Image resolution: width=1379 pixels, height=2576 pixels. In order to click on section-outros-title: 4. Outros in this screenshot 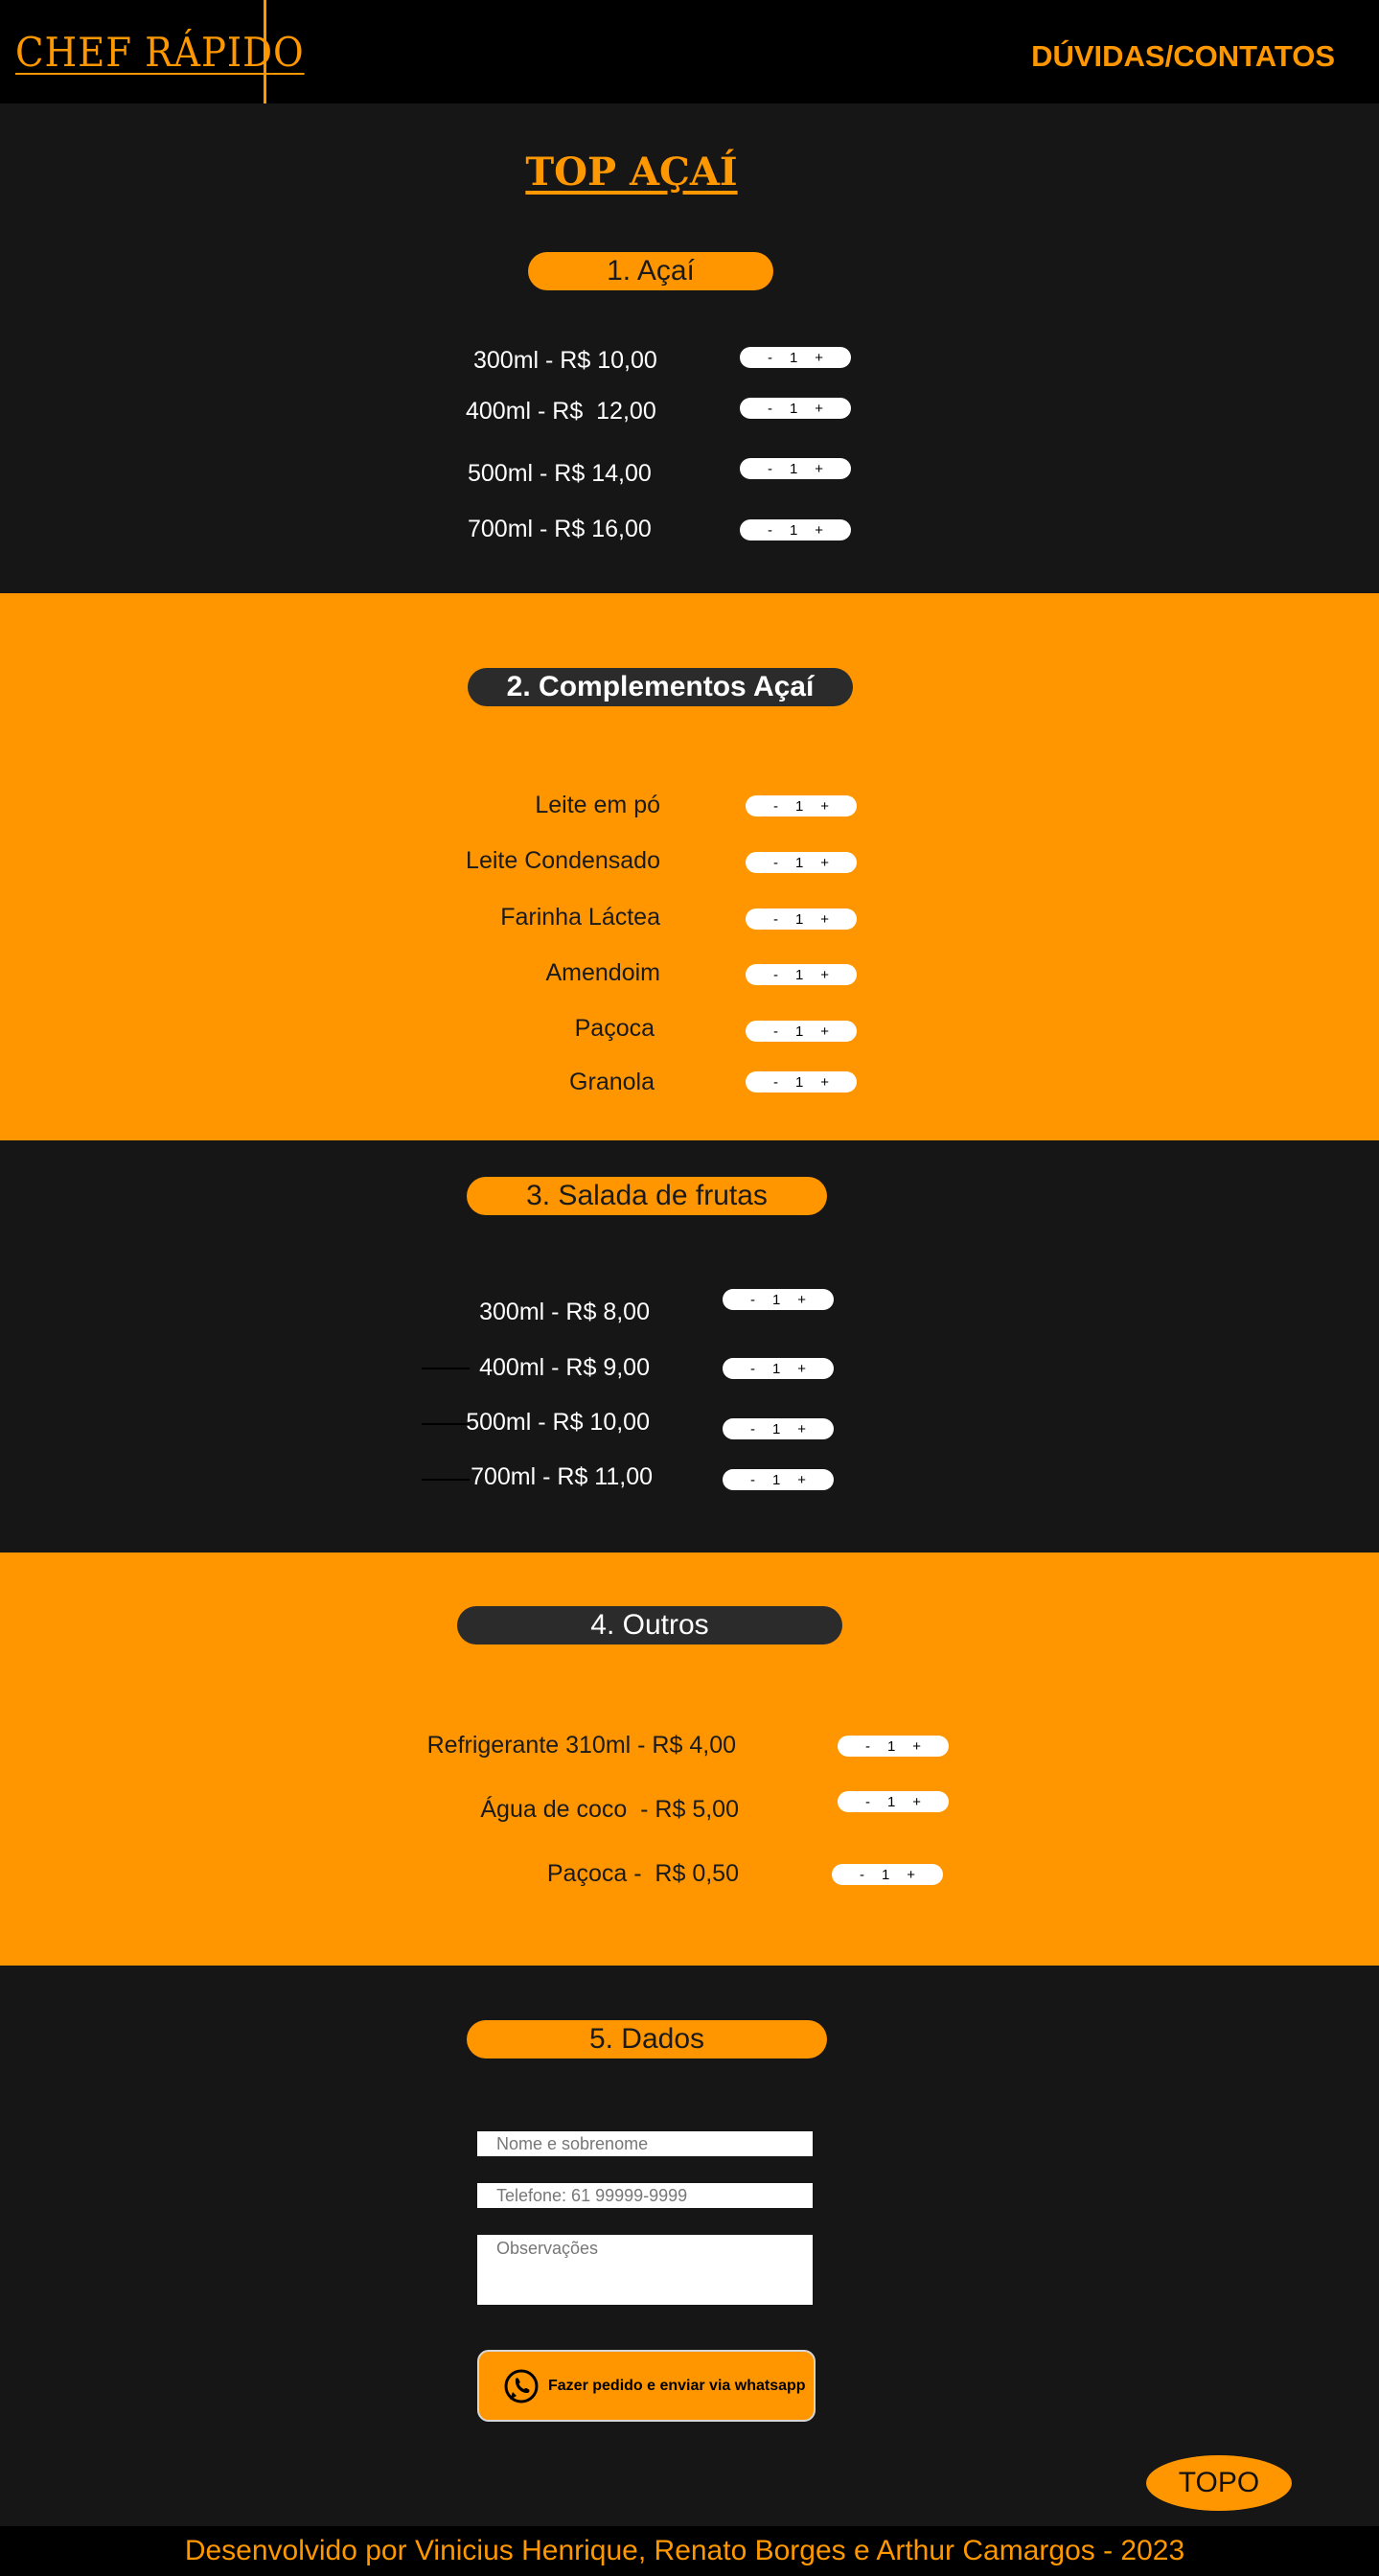, I will do `click(649, 1625)`.